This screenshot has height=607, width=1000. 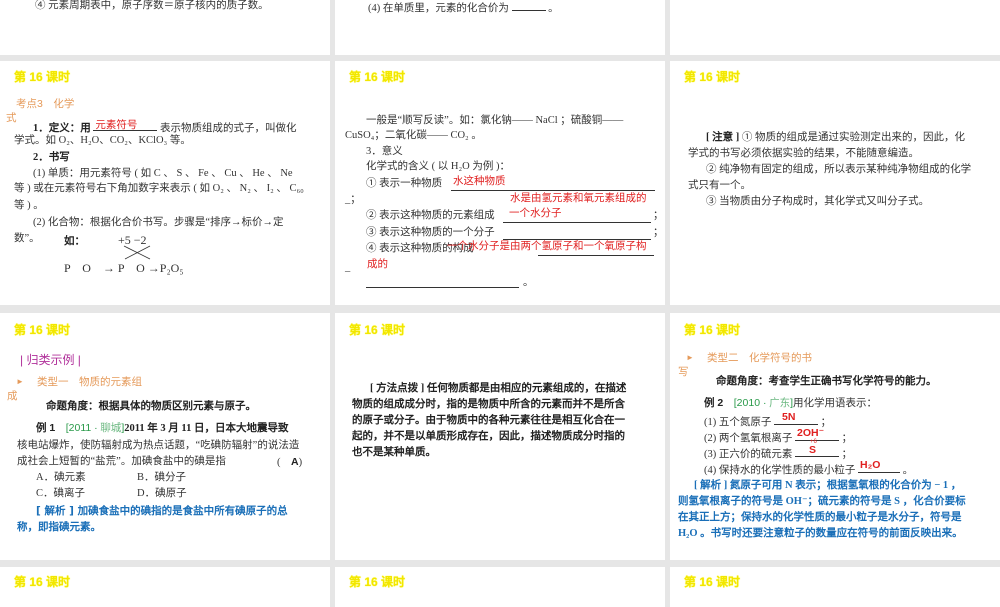 What do you see at coordinates (206, 428) in the screenshot?
I see `question-text: 2011 年 3 月 11 日，日本大地震导致` at bounding box center [206, 428].